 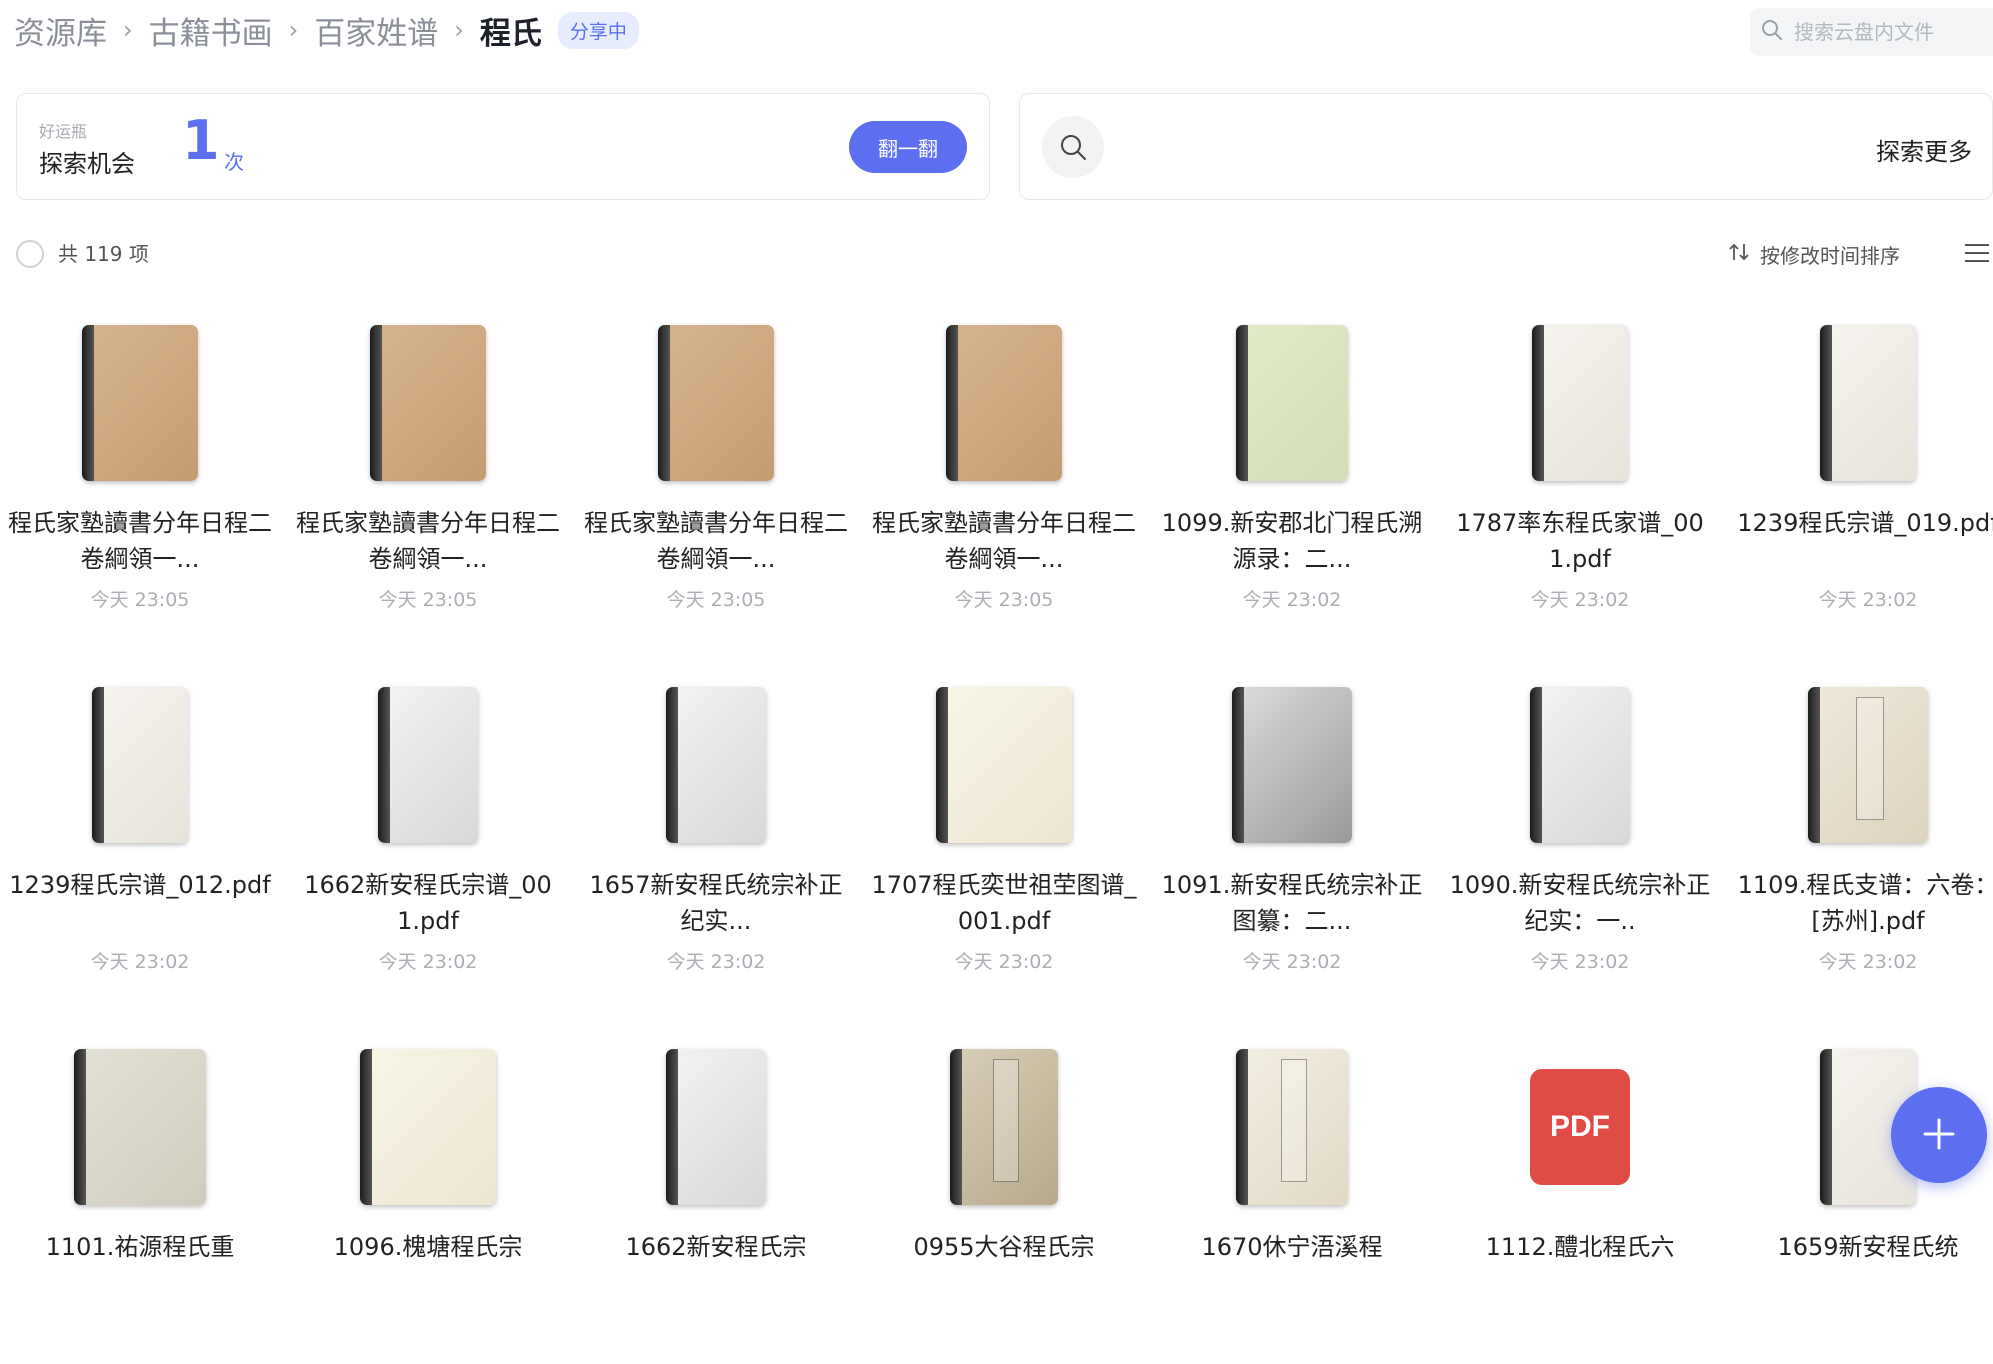 What do you see at coordinates (1004, 903) in the screenshot?
I see `file-name: 1707程氏奕世祖茔图谱_001.pdf` at bounding box center [1004, 903].